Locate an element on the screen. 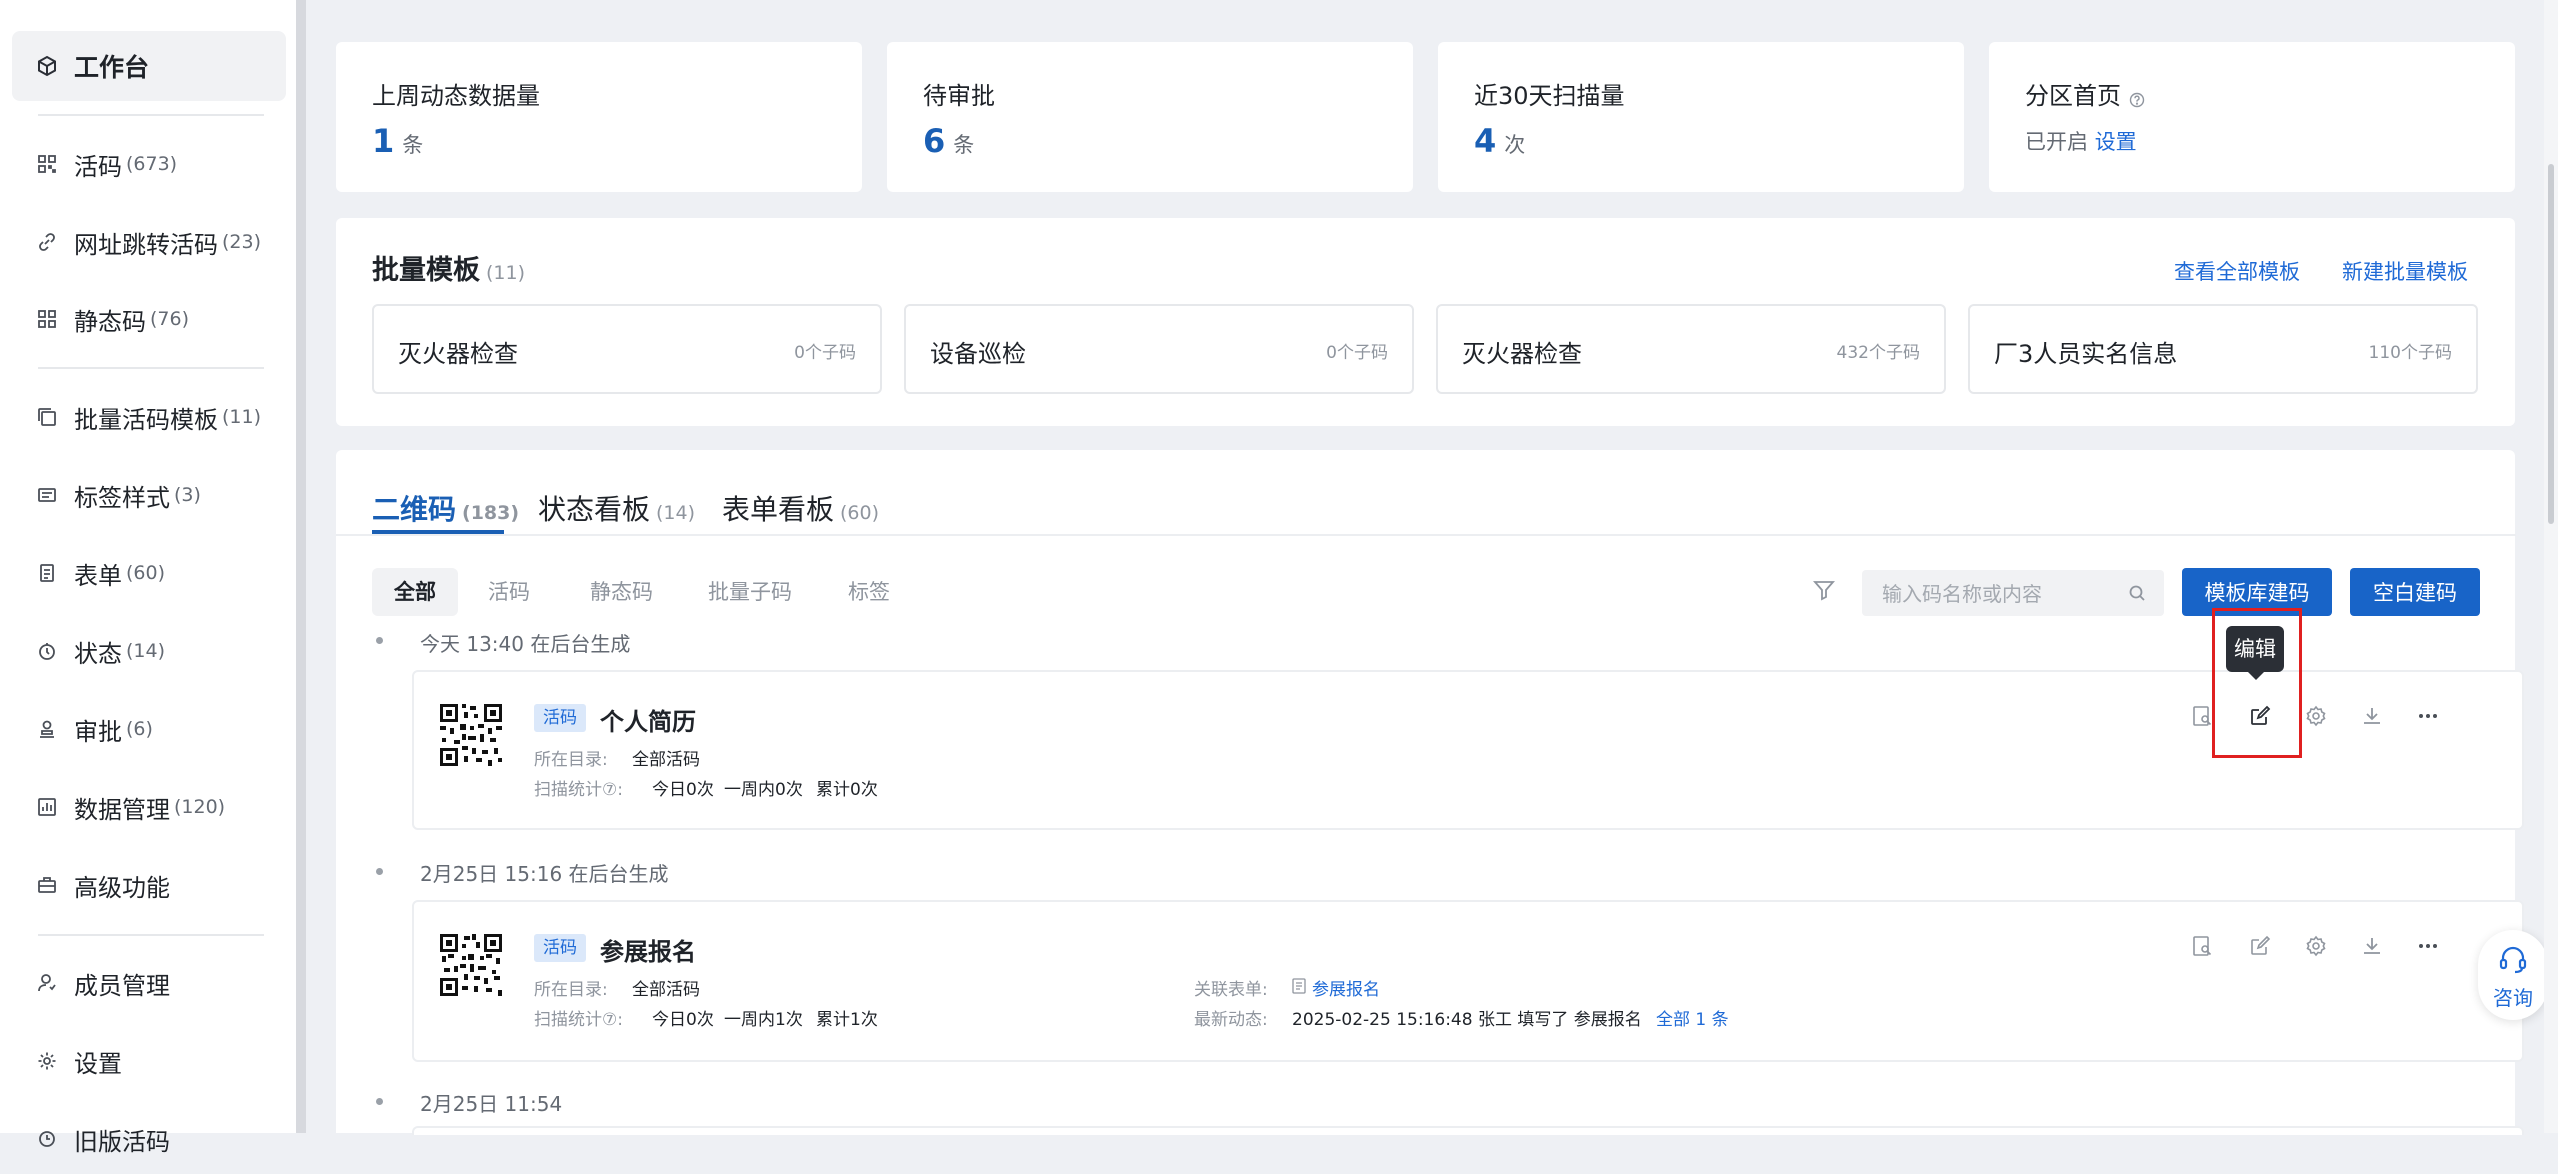  sidebar-item-form: 表单 (60) is located at coordinates (149, 573).